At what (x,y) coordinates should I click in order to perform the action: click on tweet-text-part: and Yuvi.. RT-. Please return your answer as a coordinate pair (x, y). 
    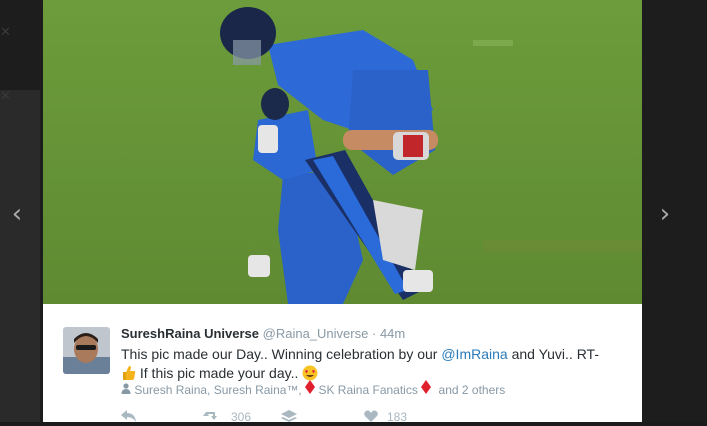
    Looking at the image, I should click on (553, 354).